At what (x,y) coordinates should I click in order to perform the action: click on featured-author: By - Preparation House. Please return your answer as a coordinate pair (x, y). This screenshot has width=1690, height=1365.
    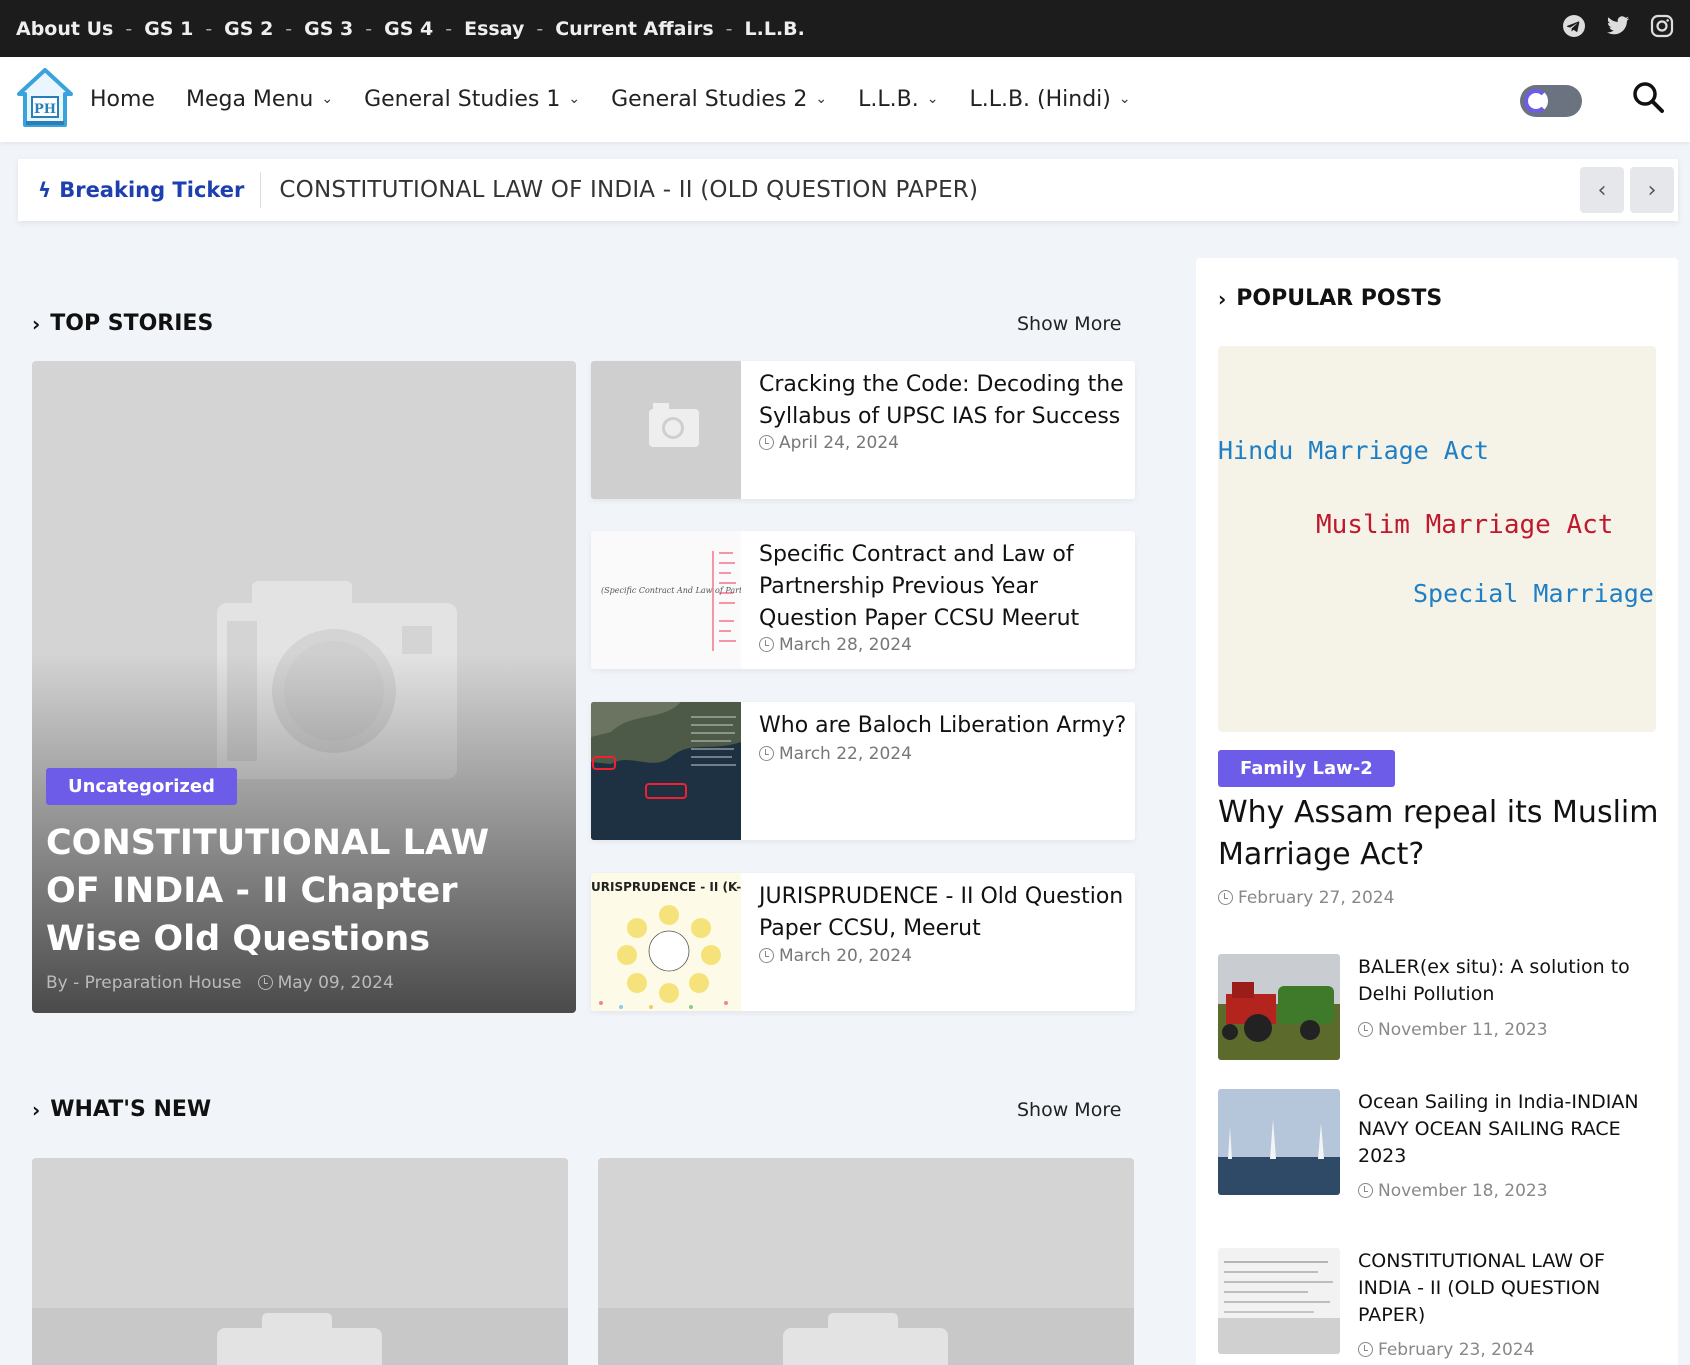
    Looking at the image, I should click on (144, 983).